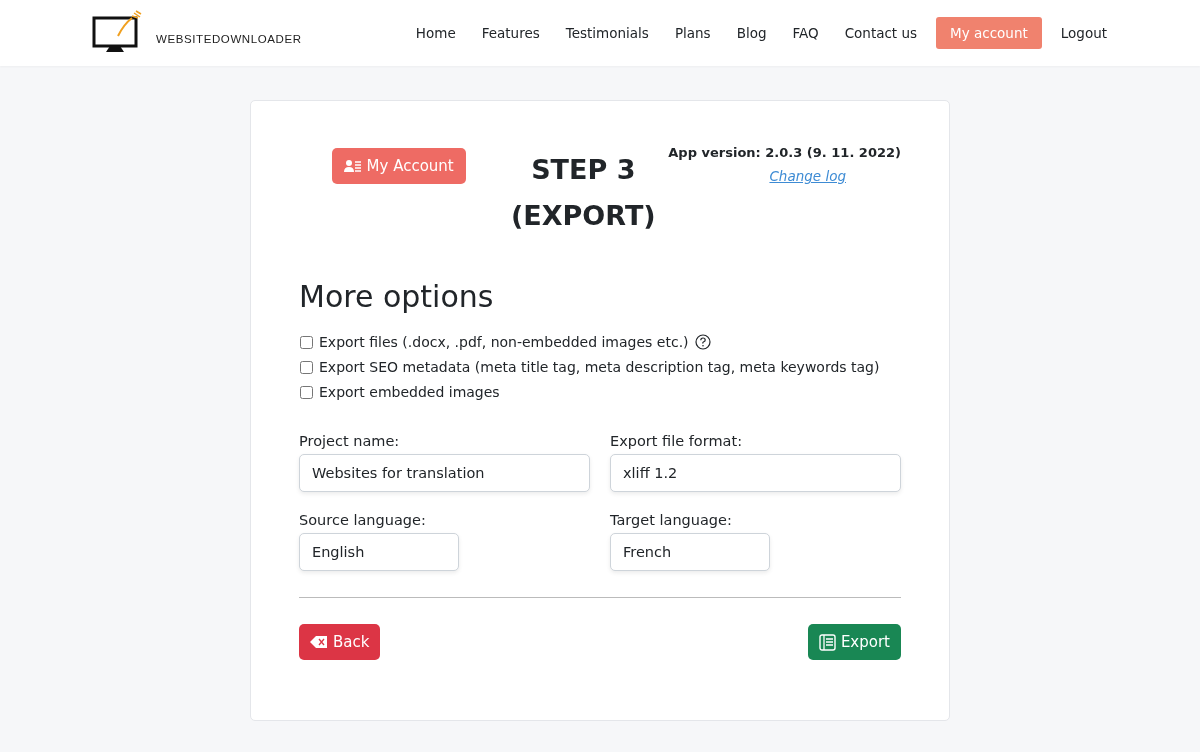 The height and width of the screenshot is (752, 1200). I want to click on field-label: Target language:, so click(671, 520).